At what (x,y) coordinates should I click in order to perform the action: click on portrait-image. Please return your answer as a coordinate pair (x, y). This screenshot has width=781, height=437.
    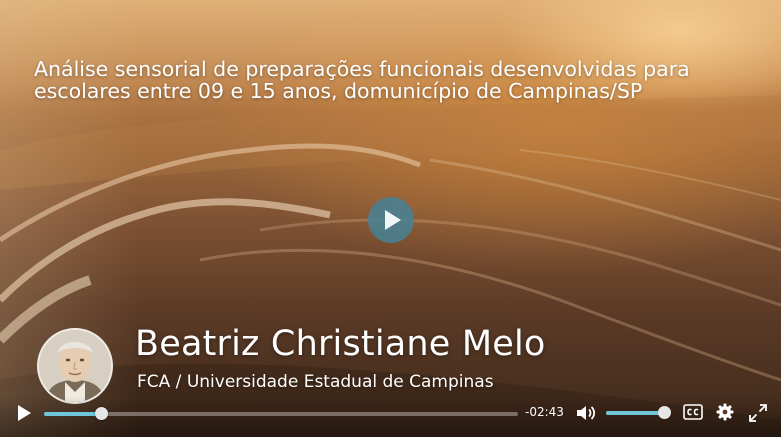
    Looking at the image, I should click on (75, 366).